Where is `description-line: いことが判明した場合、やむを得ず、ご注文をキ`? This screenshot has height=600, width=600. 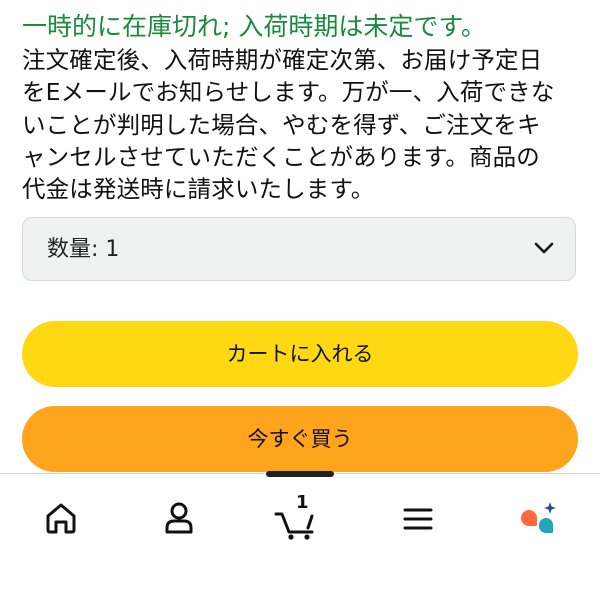 description-line: いことが判明した場合、やむを得ず、ご注文をキ is located at coordinates (281, 124).